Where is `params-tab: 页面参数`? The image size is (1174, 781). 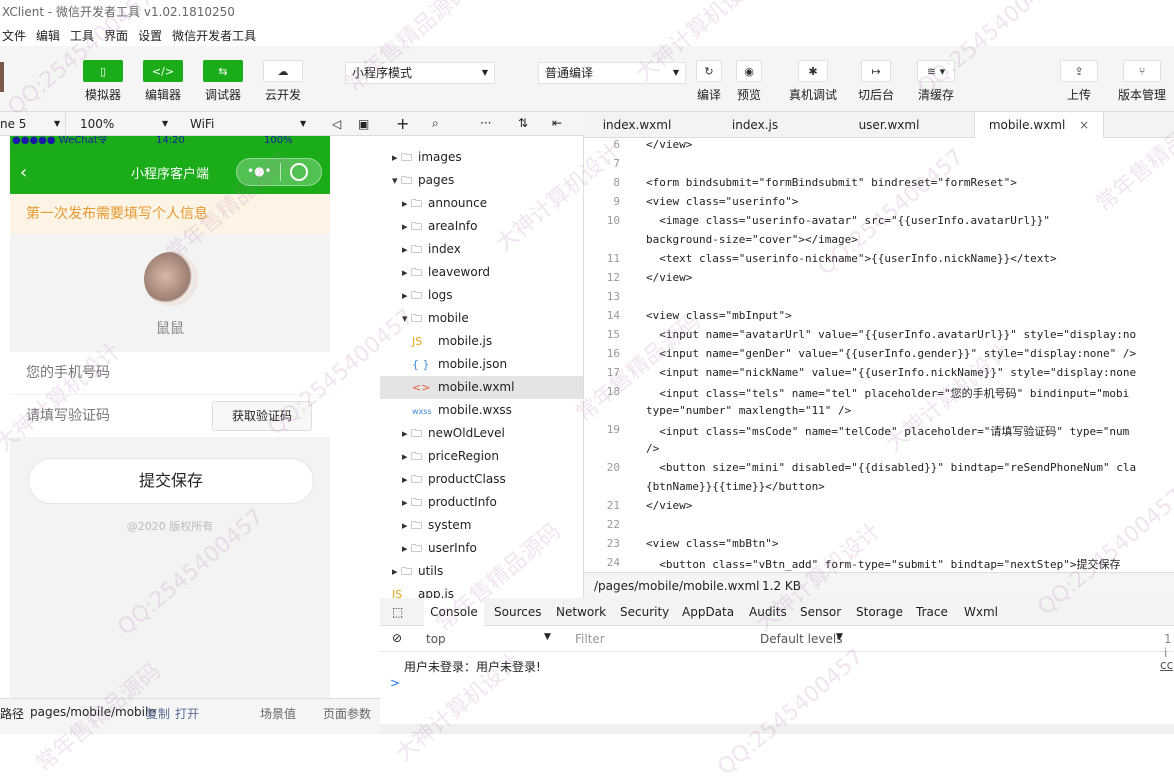 params-tab: 页面参数 is located at coordinates (347, 713).